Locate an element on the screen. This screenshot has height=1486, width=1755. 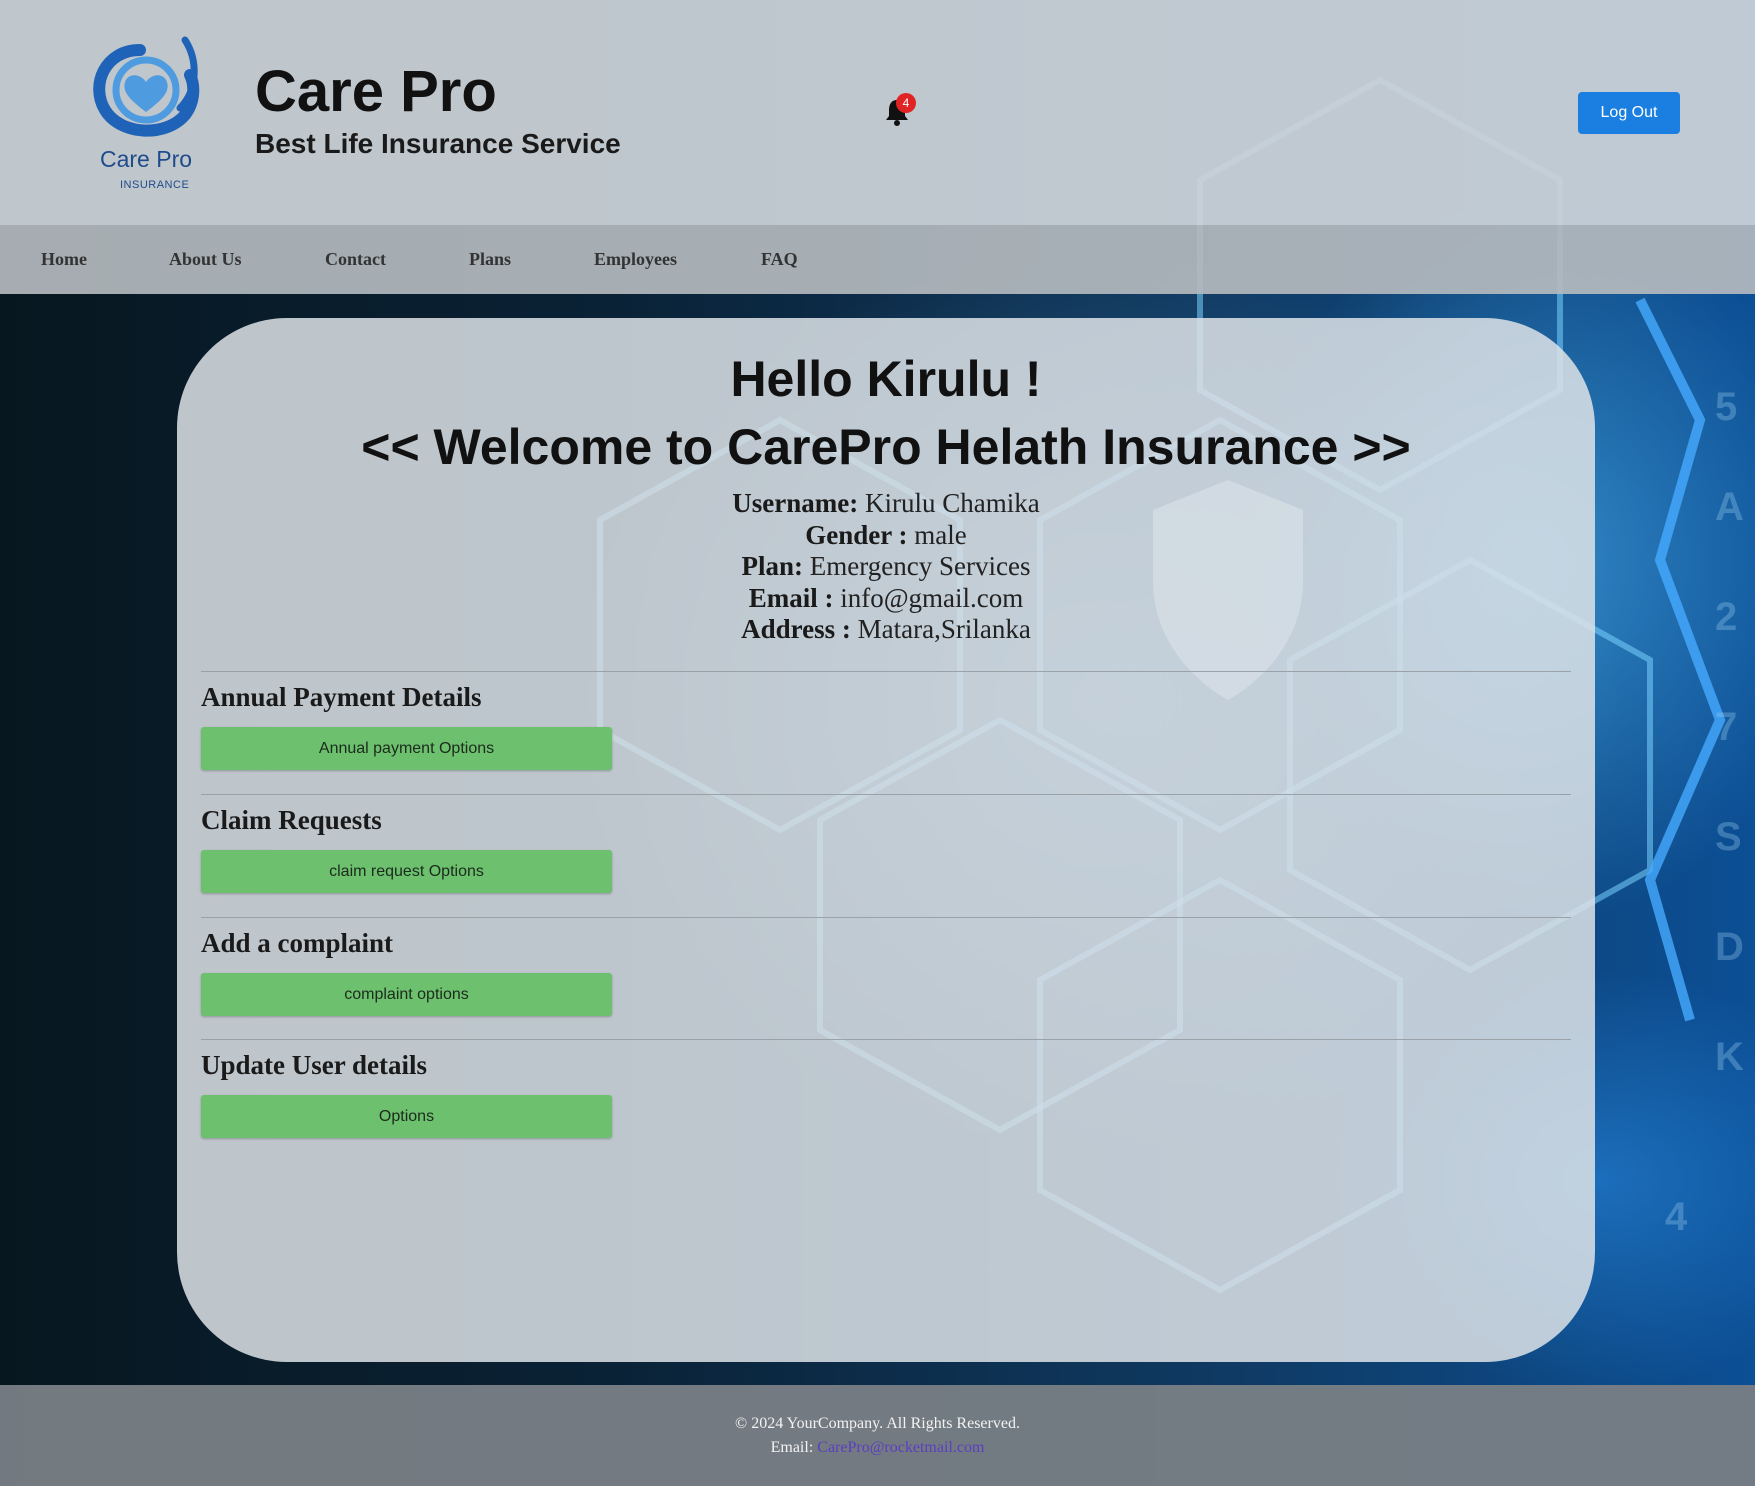
address-value: Matara,Srilanka is located at coordinates (944, 629).